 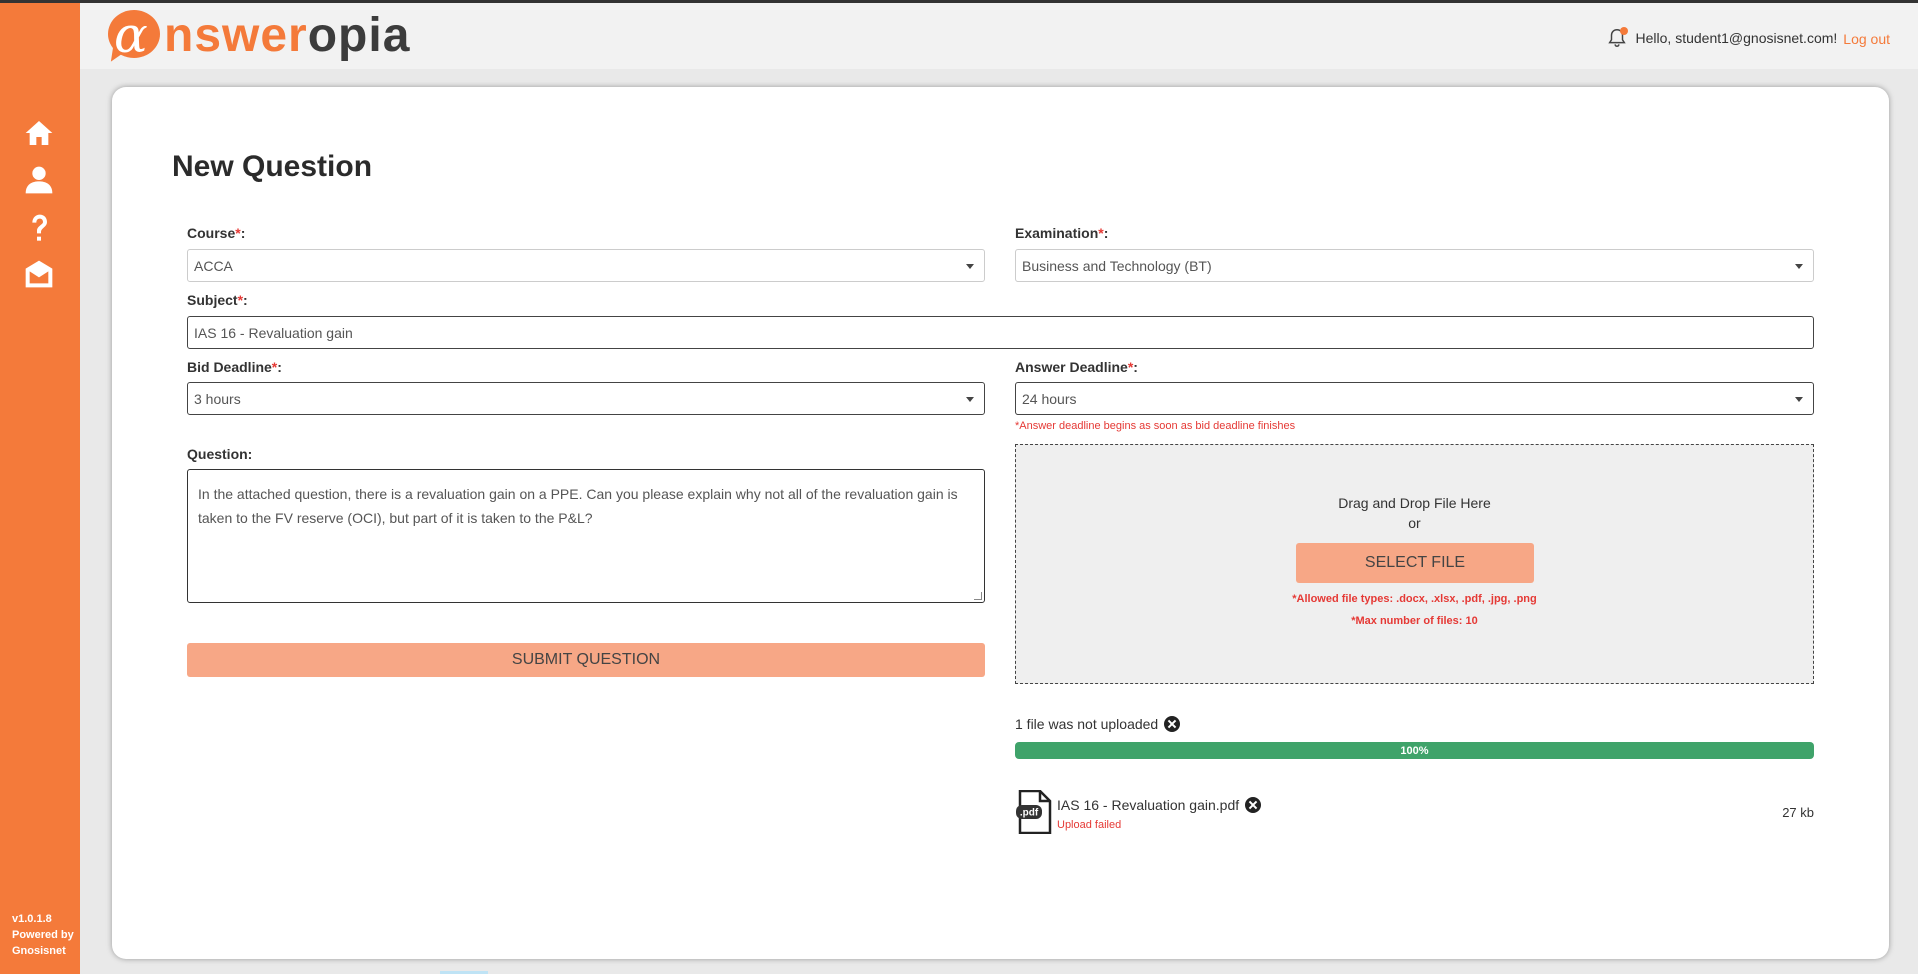 I want to click on pdf-file-icon: .pdf, so click(x=1034, y=812).